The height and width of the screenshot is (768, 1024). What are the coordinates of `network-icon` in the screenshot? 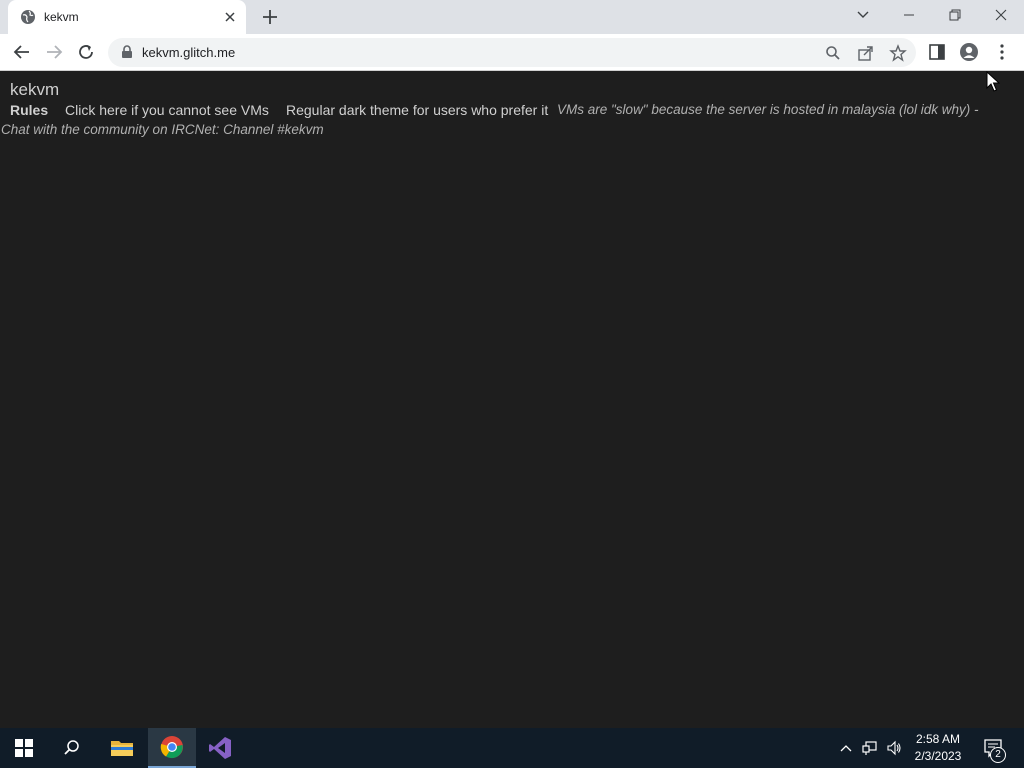 It's located at (869, 748).